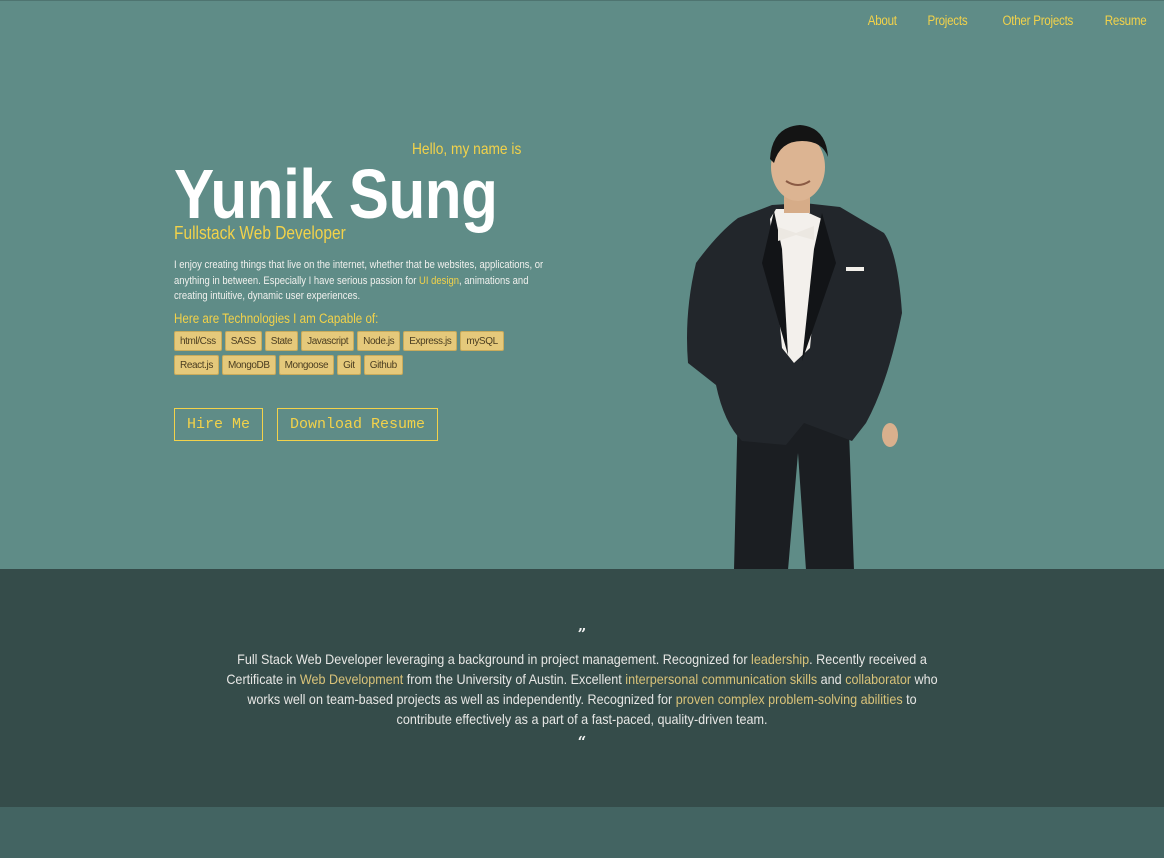  I want to click on tech-tag: SASS, so click(243, 341).